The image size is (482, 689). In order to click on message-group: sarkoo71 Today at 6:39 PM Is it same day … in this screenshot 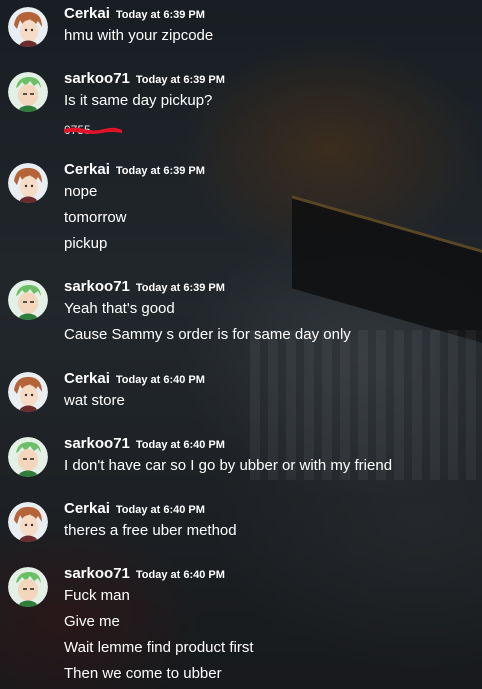, I will do `click(241, 103)`.